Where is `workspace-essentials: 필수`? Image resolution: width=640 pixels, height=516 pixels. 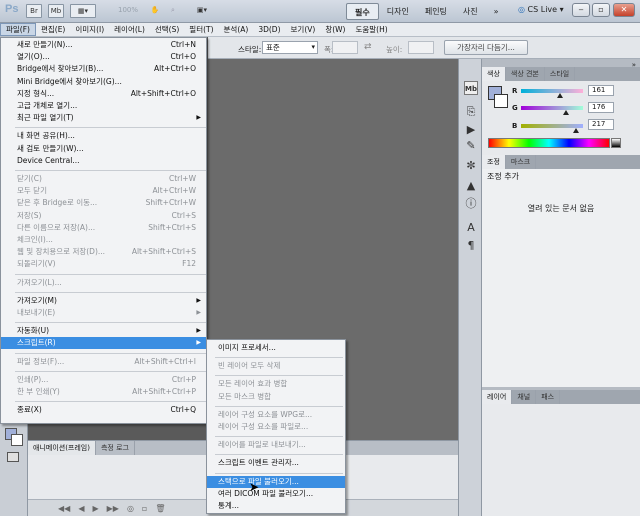 workspace-essentials: 필수 is located at coordinates (362, 11).